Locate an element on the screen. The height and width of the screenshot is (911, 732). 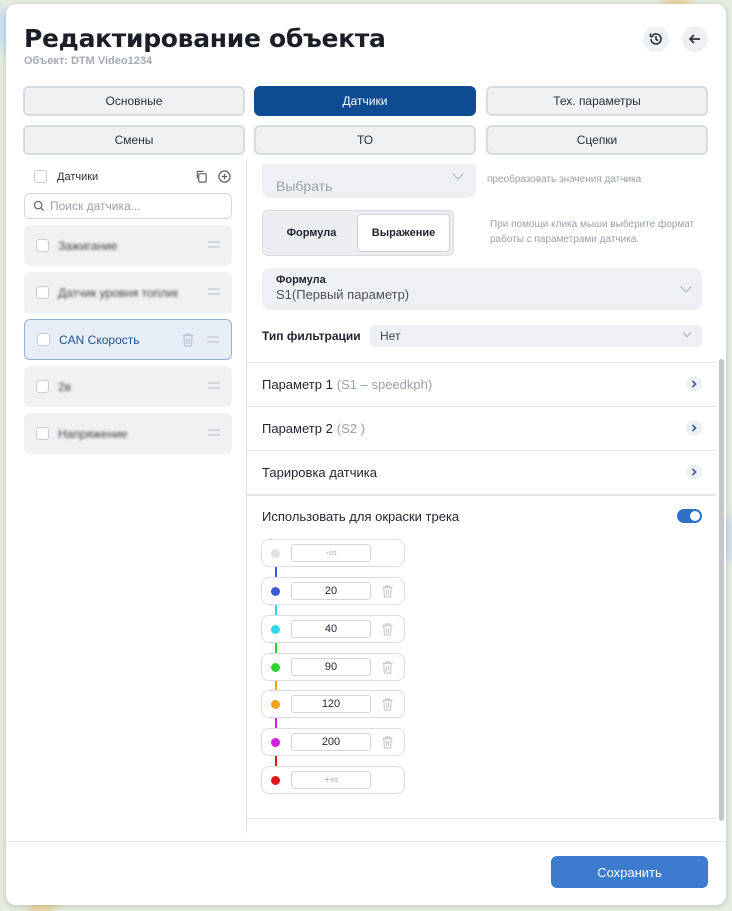
arrow-left-icon is located at coordinates (694, 39).